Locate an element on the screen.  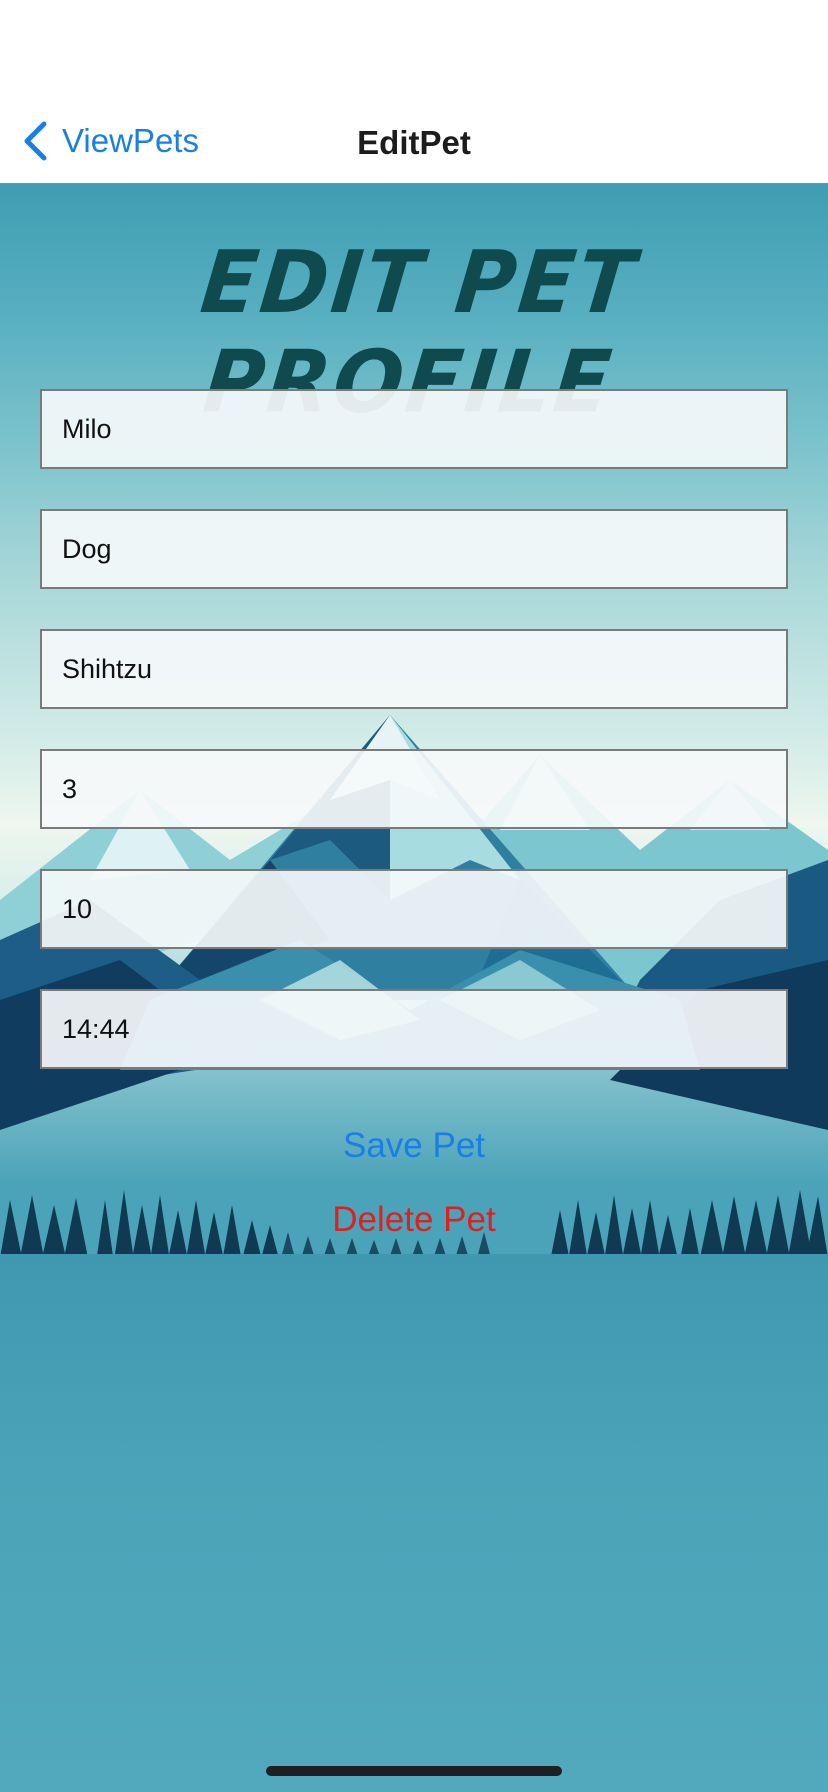
pet-name-value: Milo is located at coordinates (87, 428).